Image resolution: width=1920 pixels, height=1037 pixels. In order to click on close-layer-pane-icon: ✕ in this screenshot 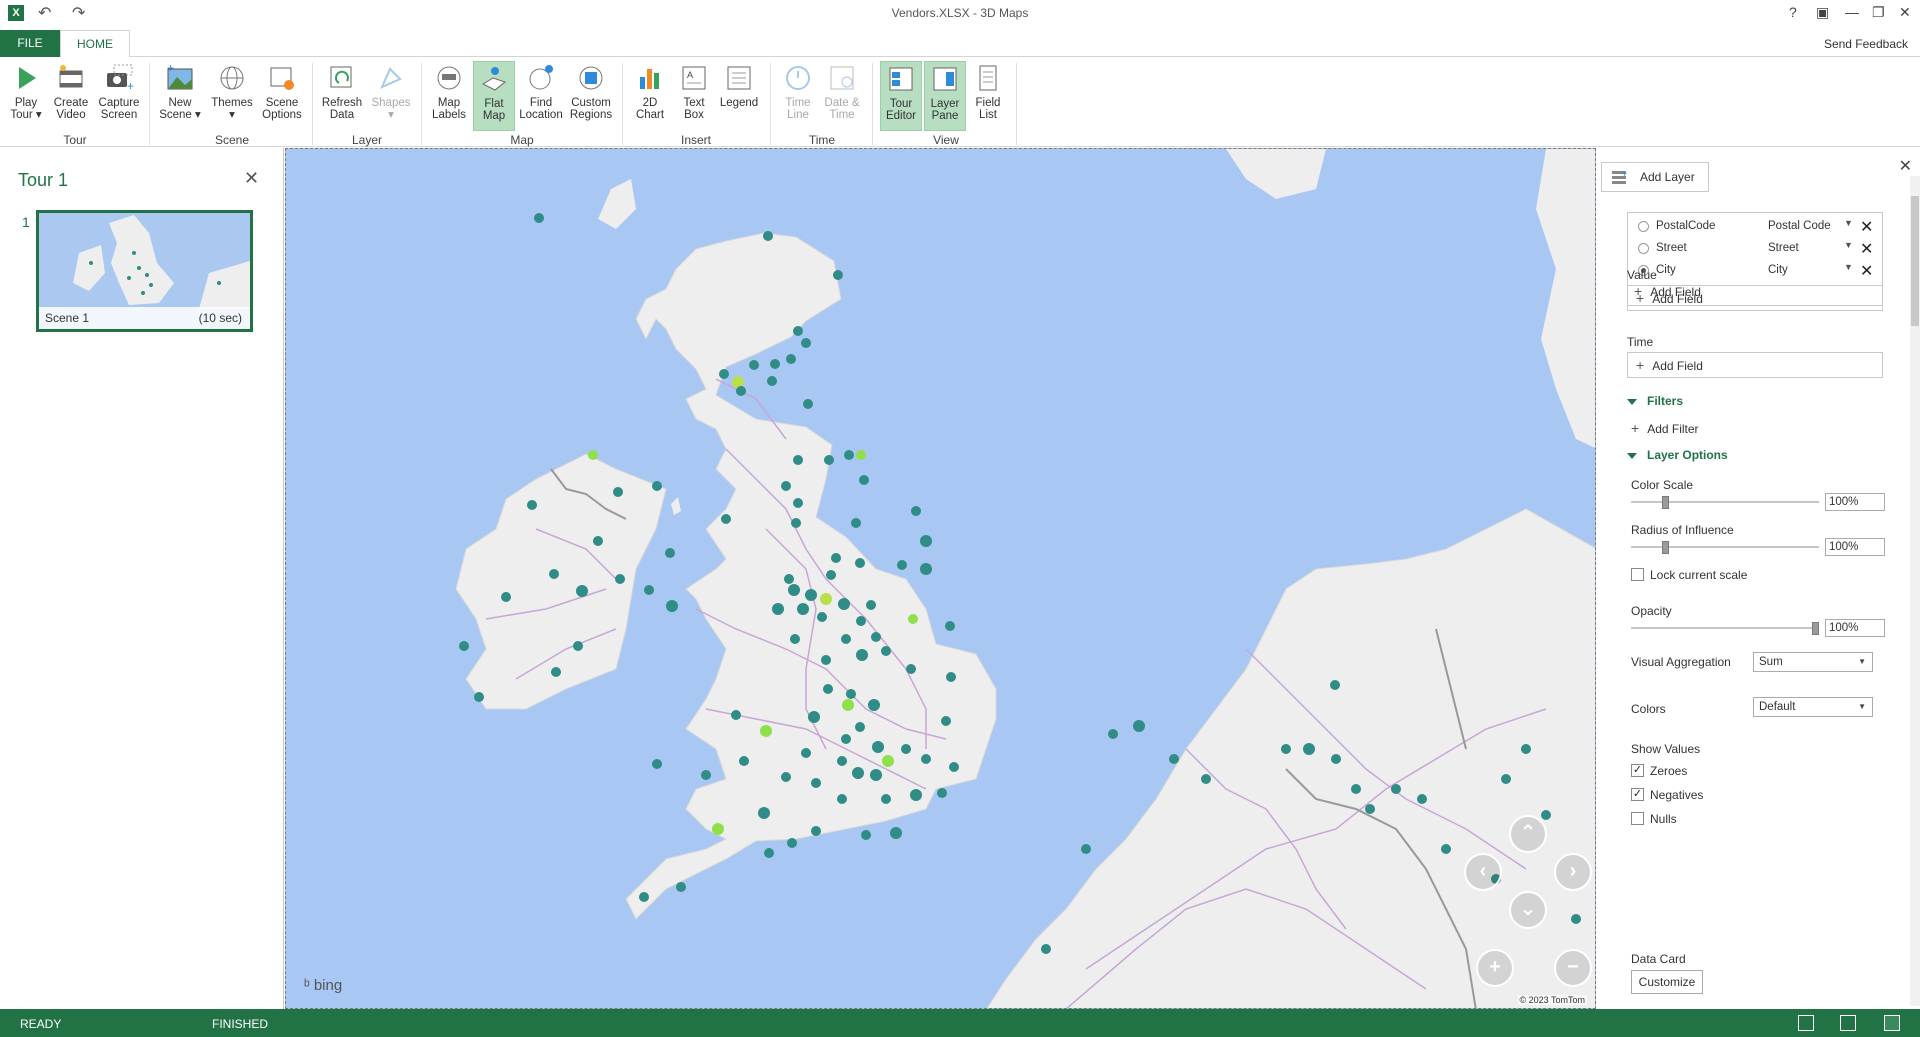, I will do `click(1905, 166)`.